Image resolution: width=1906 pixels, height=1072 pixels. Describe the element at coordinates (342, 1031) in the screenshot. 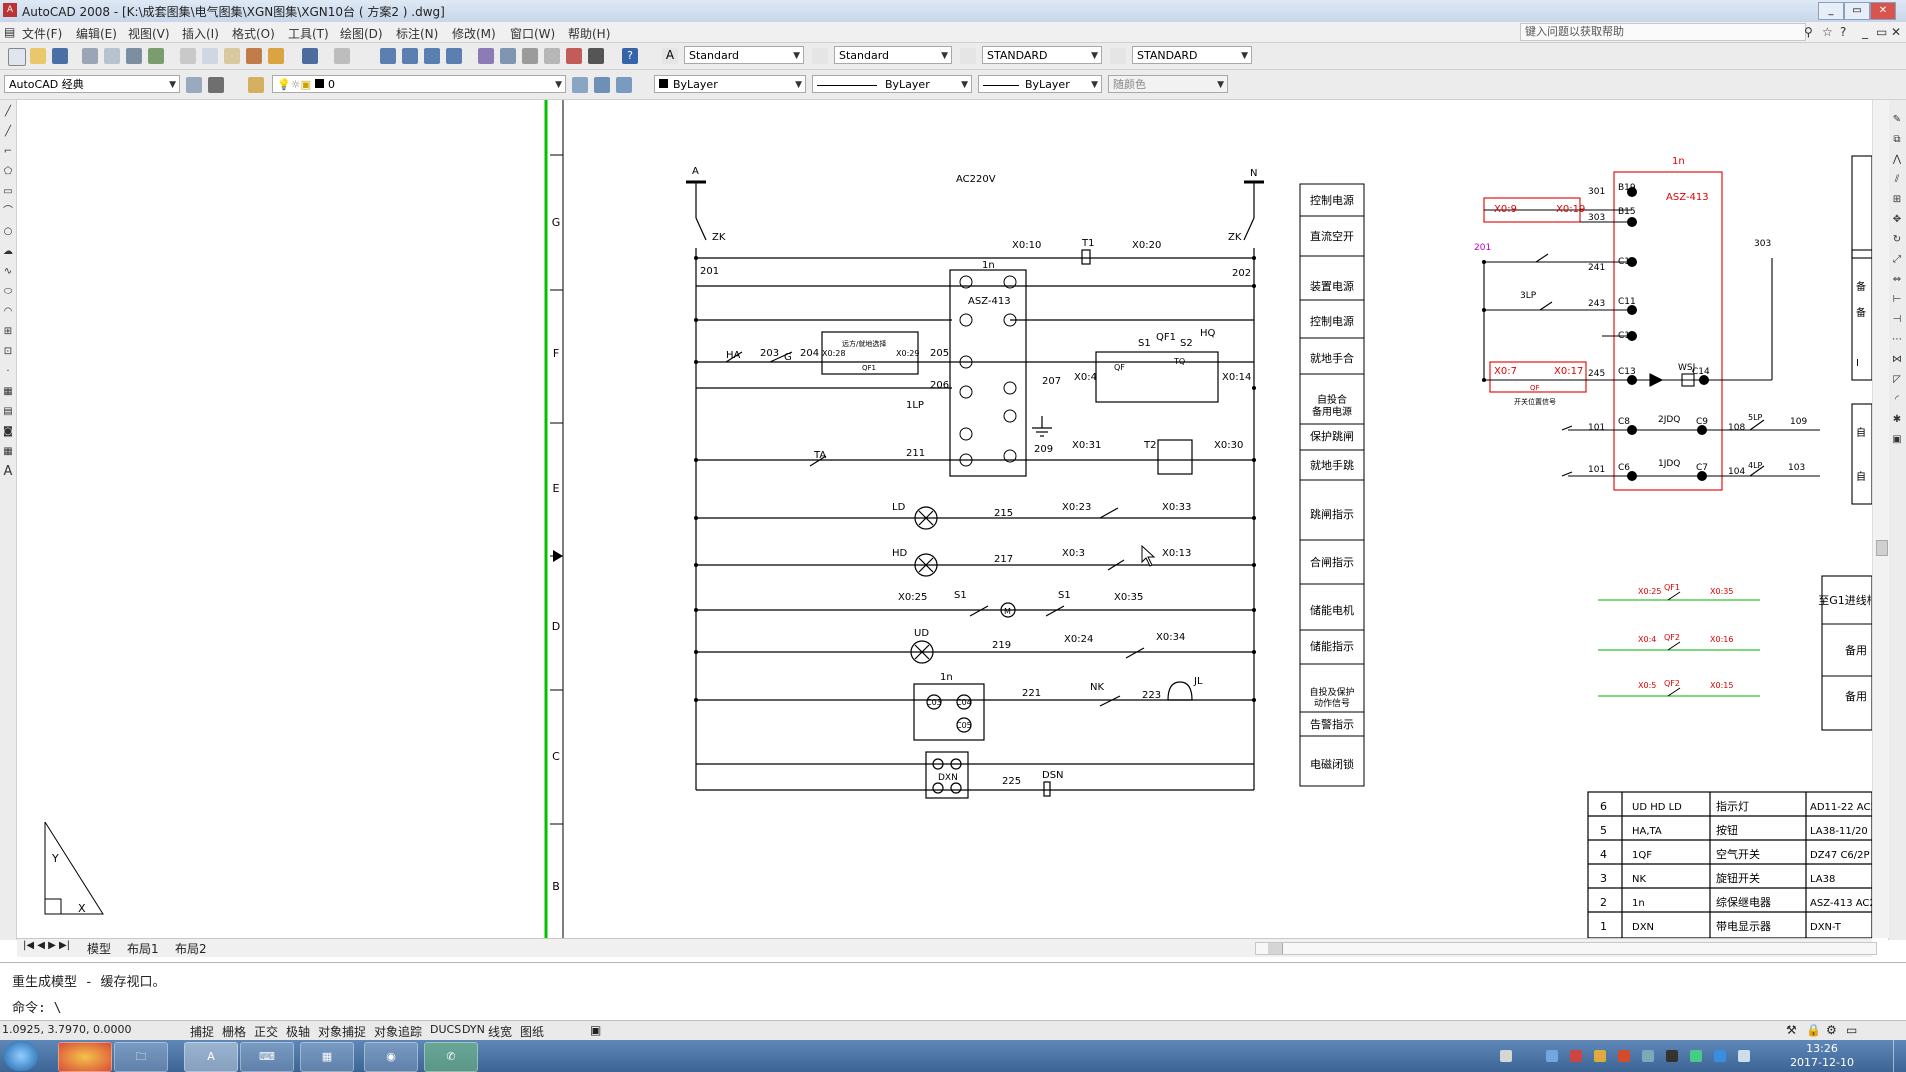

I see `osnap-toggle: 对象捕捉` at that location.